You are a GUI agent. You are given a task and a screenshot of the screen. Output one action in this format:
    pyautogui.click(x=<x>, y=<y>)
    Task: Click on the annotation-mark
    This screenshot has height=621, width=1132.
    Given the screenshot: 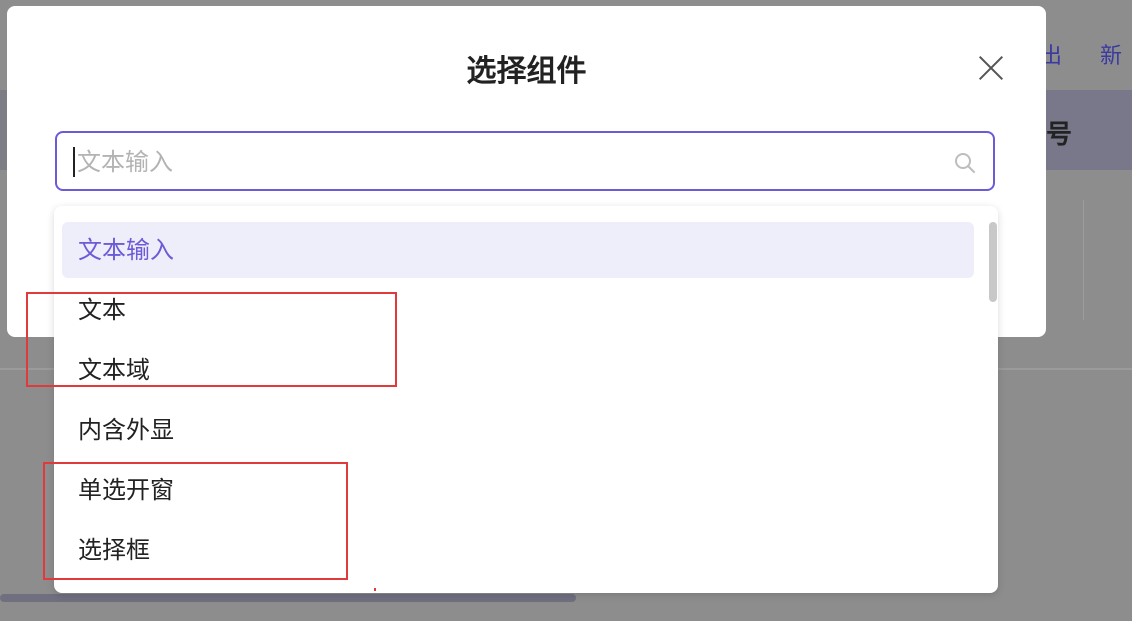 What is the action you would take?
    pyautogui.click(x=375, y=589)
    